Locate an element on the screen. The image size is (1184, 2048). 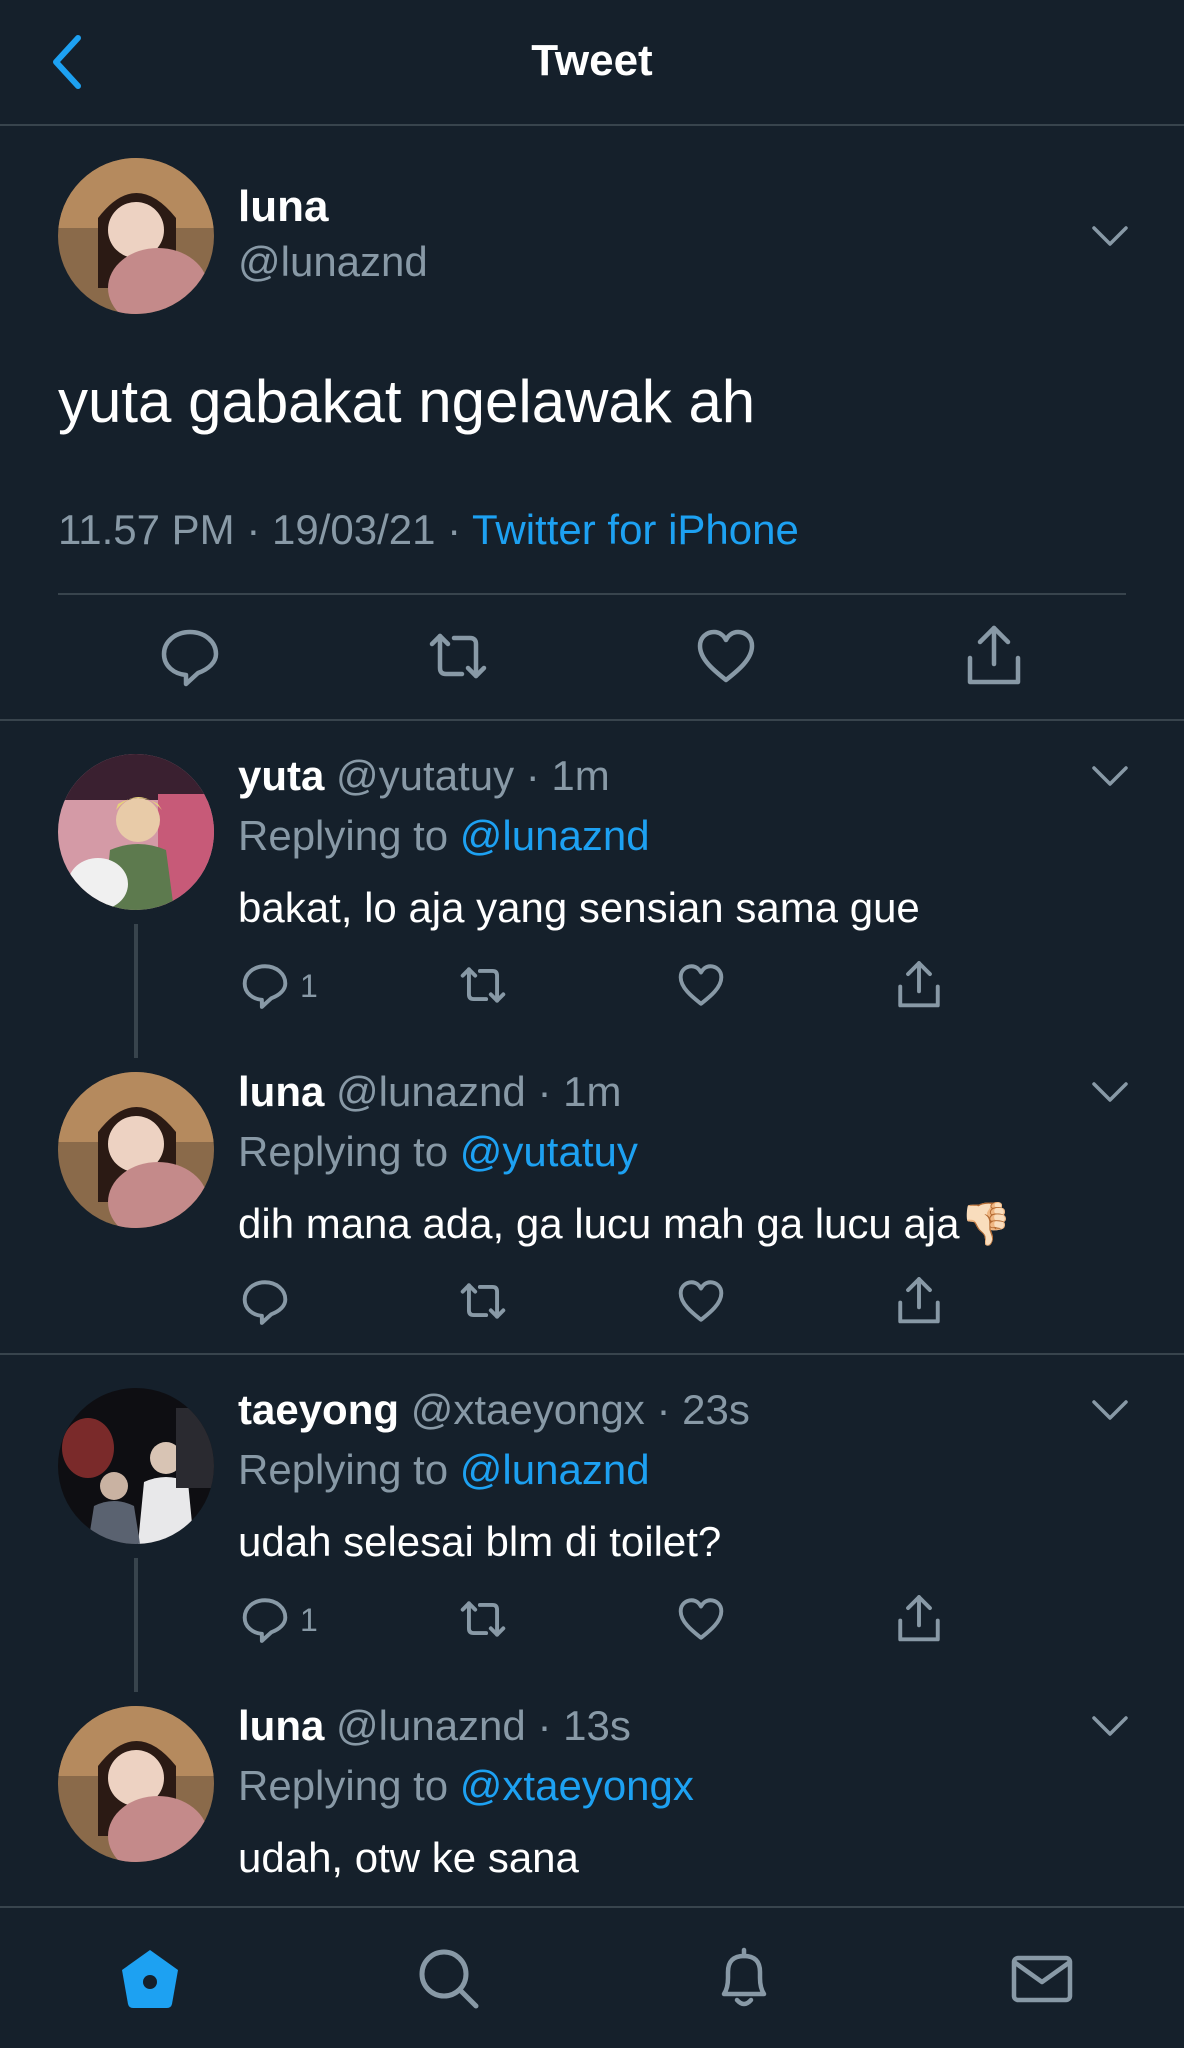
reply-text-body: dih mana ada, ga lucu mah ga lucu aja is located at coordinates (599, 1223).